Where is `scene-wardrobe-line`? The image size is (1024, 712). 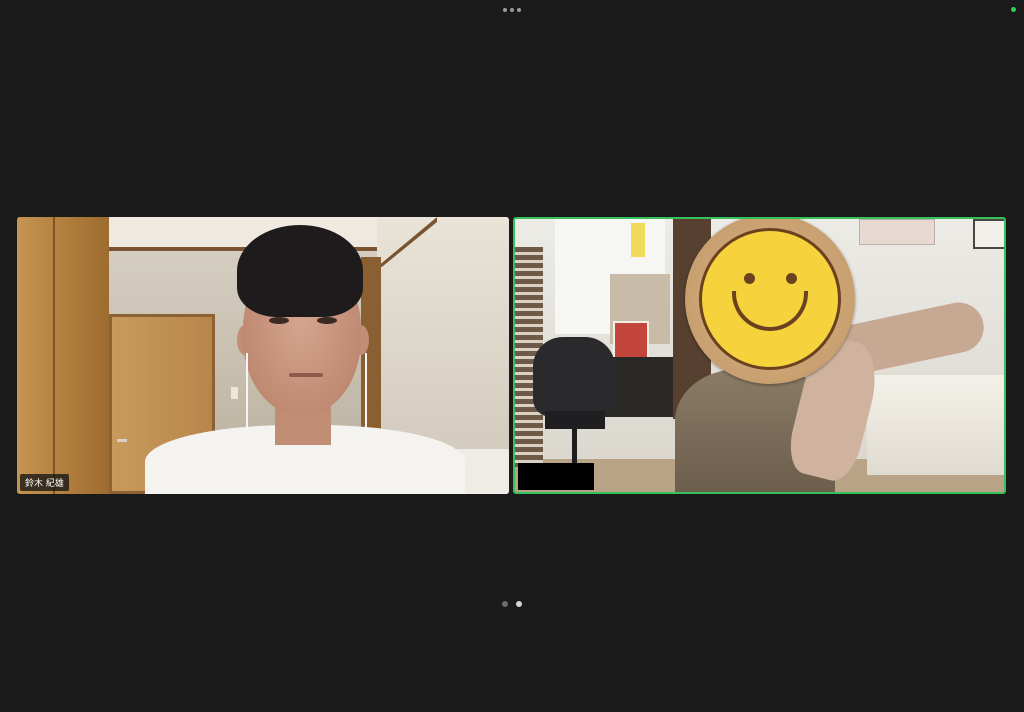
scene-wardrobe-line is located at coordinates (54, 355).